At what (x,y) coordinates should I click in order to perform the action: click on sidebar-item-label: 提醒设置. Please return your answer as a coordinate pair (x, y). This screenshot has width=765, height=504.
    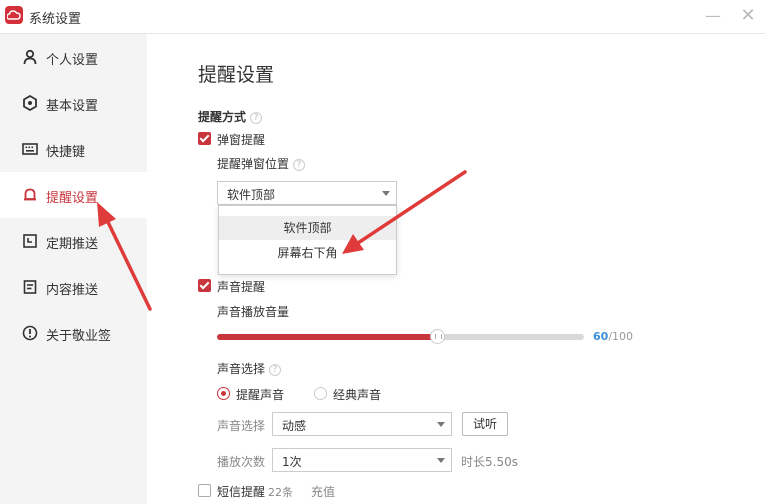
    Looking at the image, I should click on (72, 198).